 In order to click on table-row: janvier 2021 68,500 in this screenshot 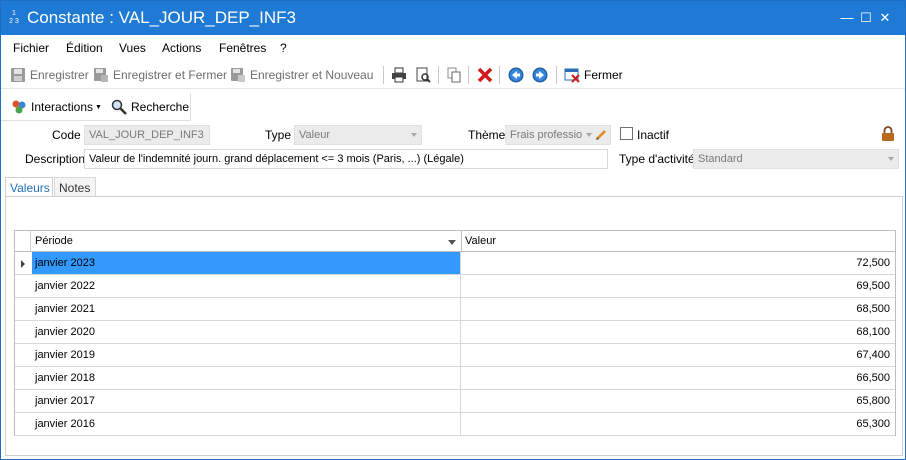, I will do `click(455, 309)`.